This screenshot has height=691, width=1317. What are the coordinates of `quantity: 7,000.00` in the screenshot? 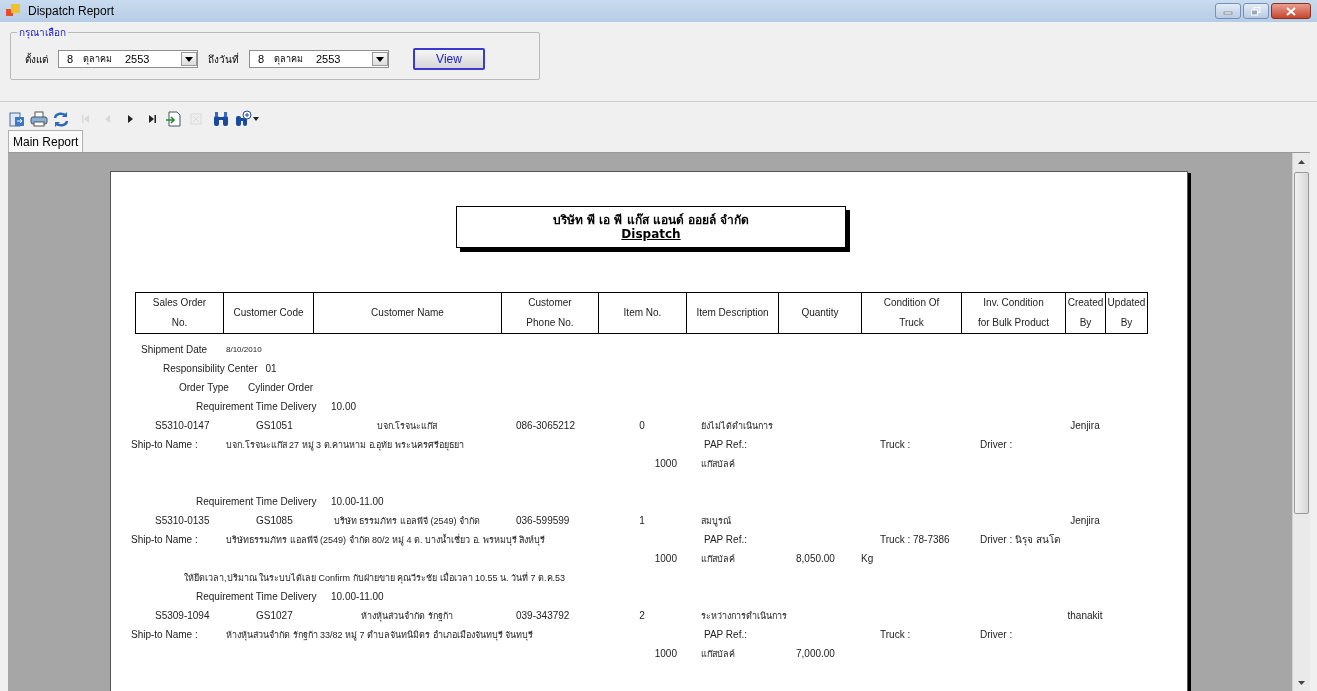 It's located at (815, 653).